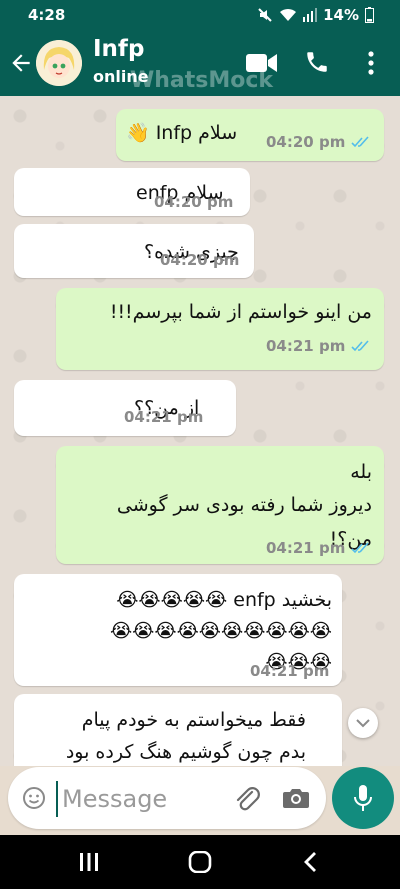 This screenshot has width=400, height=889. What do you see at coordinates (244, 505) in the screenshot?
I see `message-text: دیروز شما رفته بودی سر گوشی` at bounding box center [244, 505].